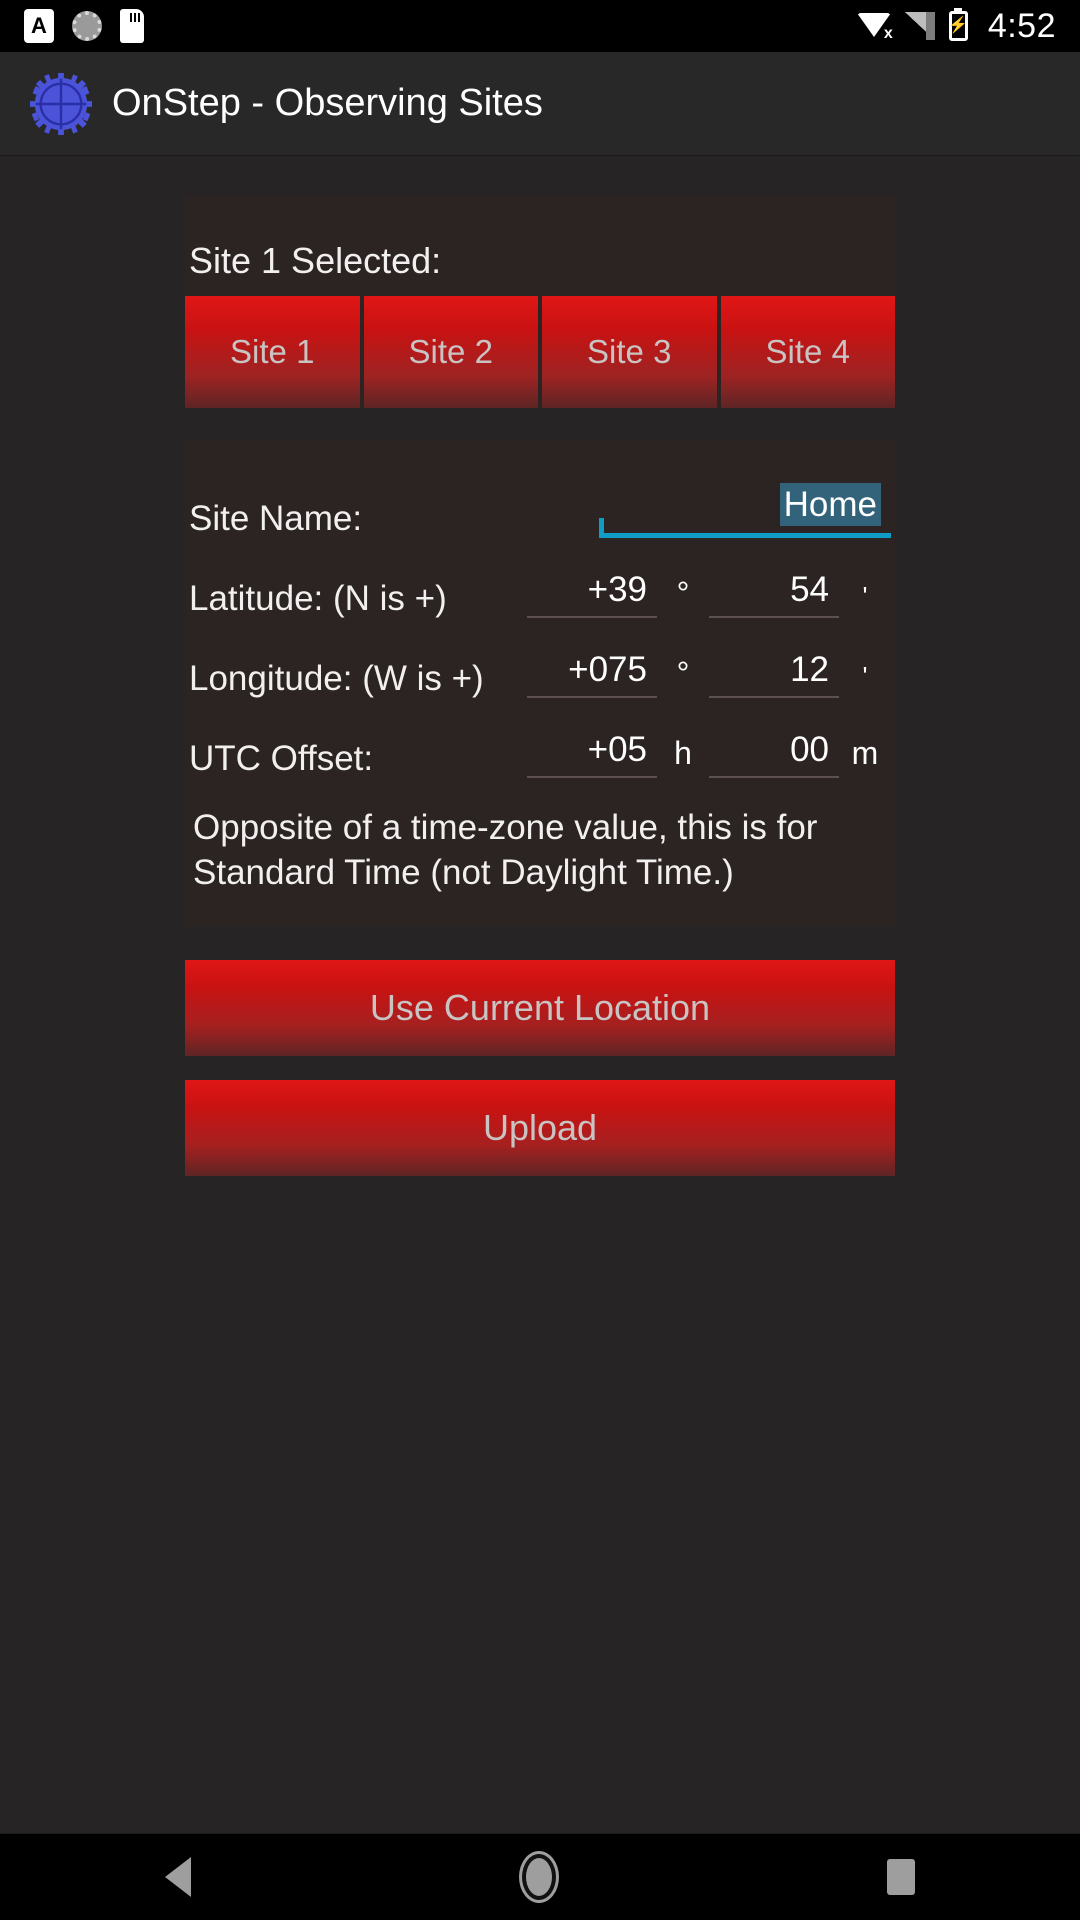 Image resolution: width=1080 pixels, height=1920 pixels. Describe the element at coordinates (540, 1067) in the screenshot. I see `action-buttons: Use Current Location Upload` at that location.